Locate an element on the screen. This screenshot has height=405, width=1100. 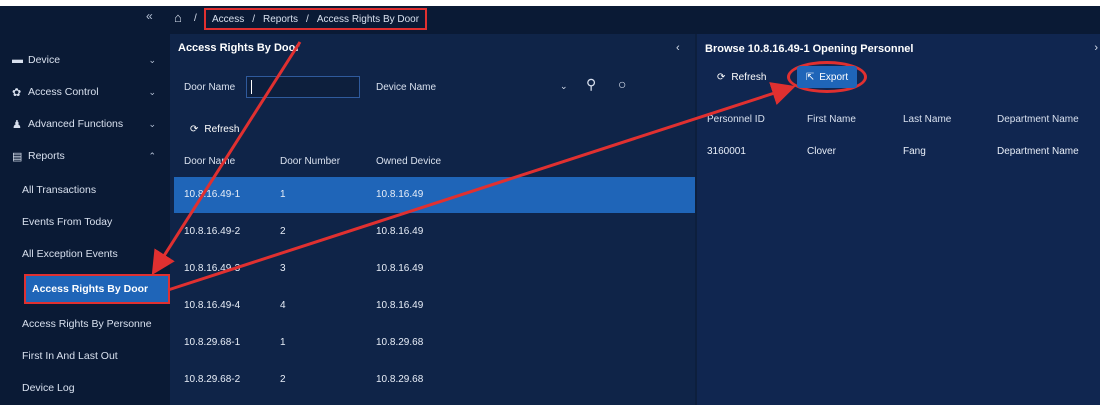
cell-door-name: 10.8.29.68-1 is located at coordinates (212, 342).